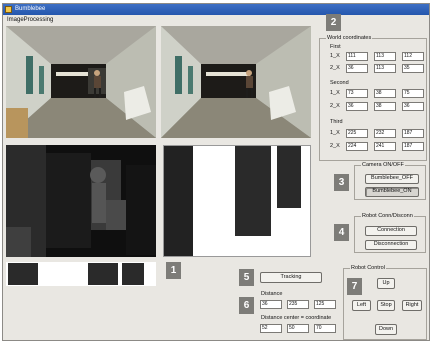 Image resolution: width=432 pixels, height=343 pixels. What do you see at coordinates (335, 106) in the screenshot?
I see `second-row2-label: 2_X` at bounding box center [335, 106].